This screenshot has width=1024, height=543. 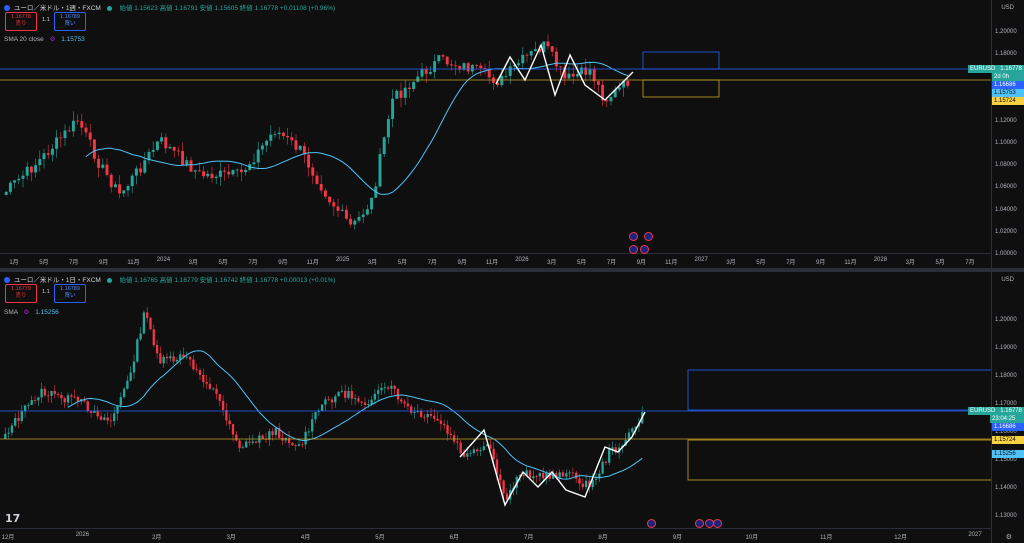 What do you see at coordinates (12, 518) in the screenshot?
I see `tradingview-logo: 17` at bounding box center [12, 518].